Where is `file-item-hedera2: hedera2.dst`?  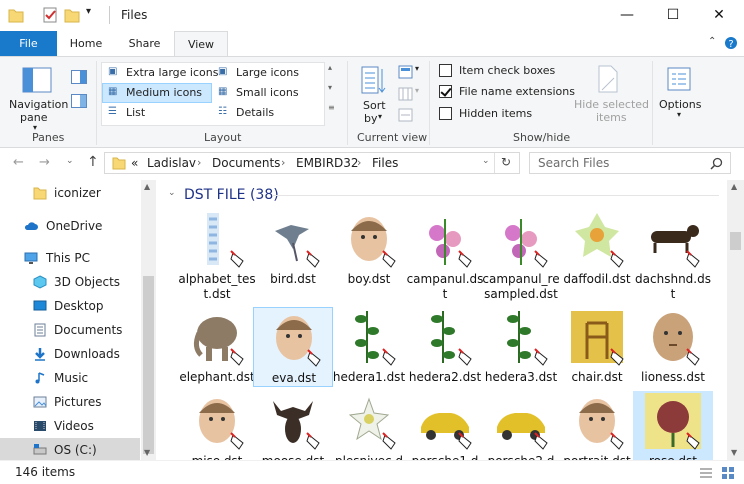
file-item-hedera2: hedera2.dst is located at coordinates (445, 347).